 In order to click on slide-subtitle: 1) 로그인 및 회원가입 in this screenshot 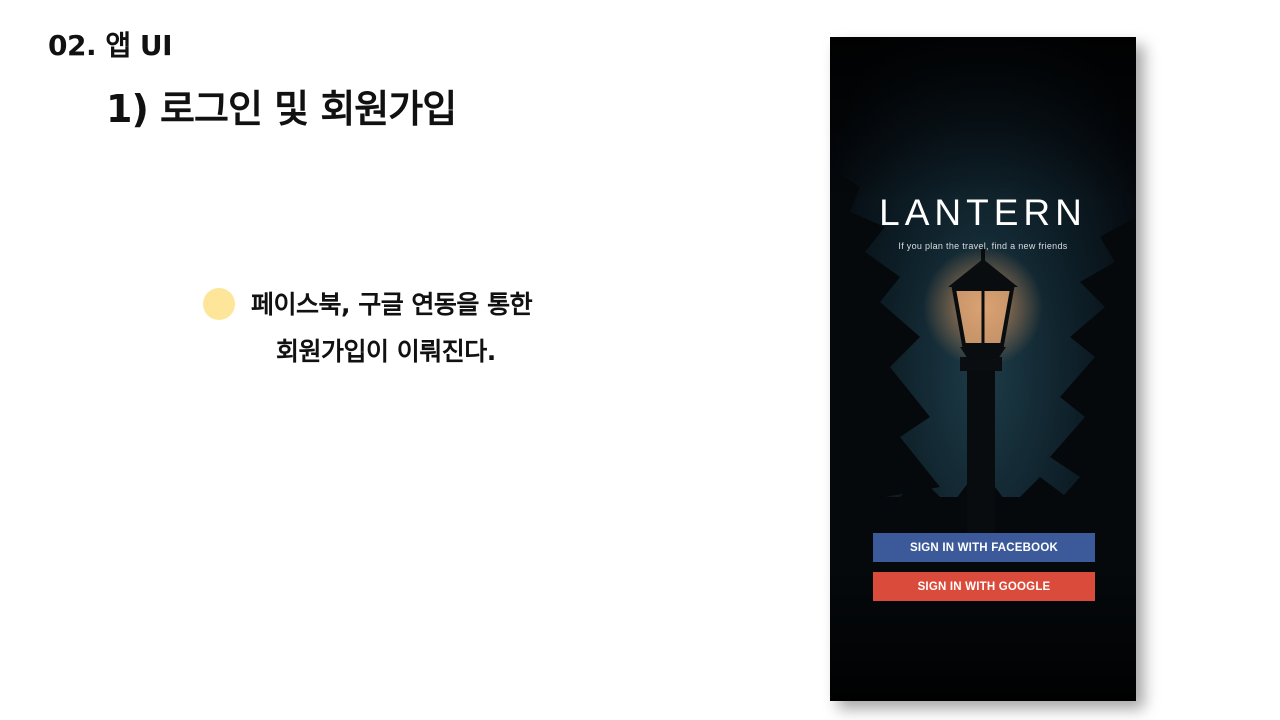, I will do `click(281, 109)`.